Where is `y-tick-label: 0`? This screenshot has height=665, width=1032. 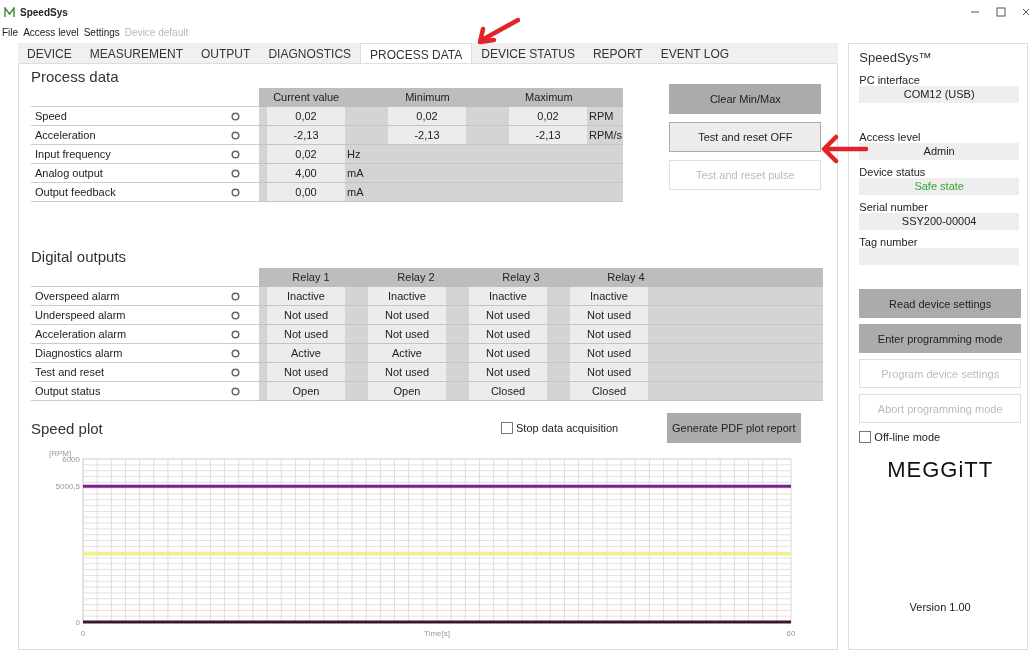 y-tick-label: 0 is located at coordinates (77, 622).